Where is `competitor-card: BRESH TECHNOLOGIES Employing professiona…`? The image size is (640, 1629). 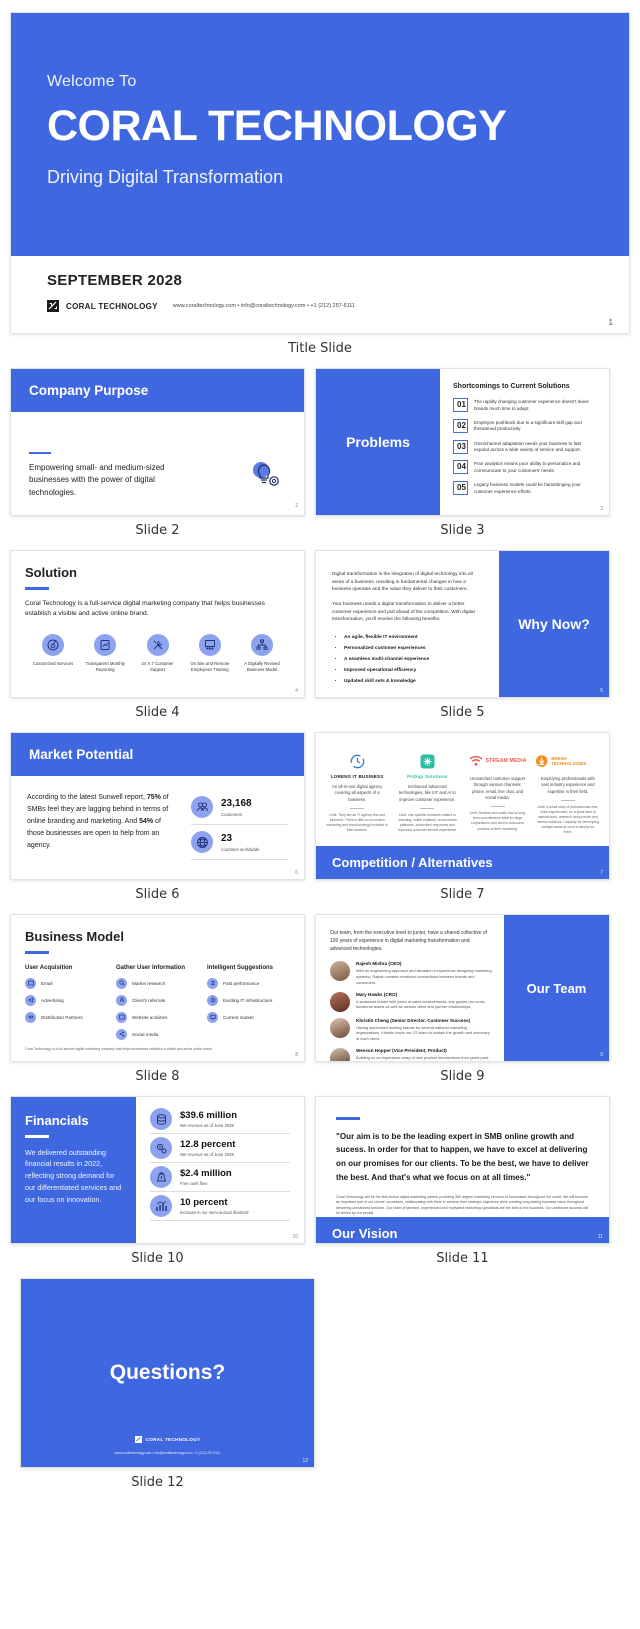
competitor-card: BRESH TECHNOLOGIES Employing professiona… is located at coordinates (568, 798).